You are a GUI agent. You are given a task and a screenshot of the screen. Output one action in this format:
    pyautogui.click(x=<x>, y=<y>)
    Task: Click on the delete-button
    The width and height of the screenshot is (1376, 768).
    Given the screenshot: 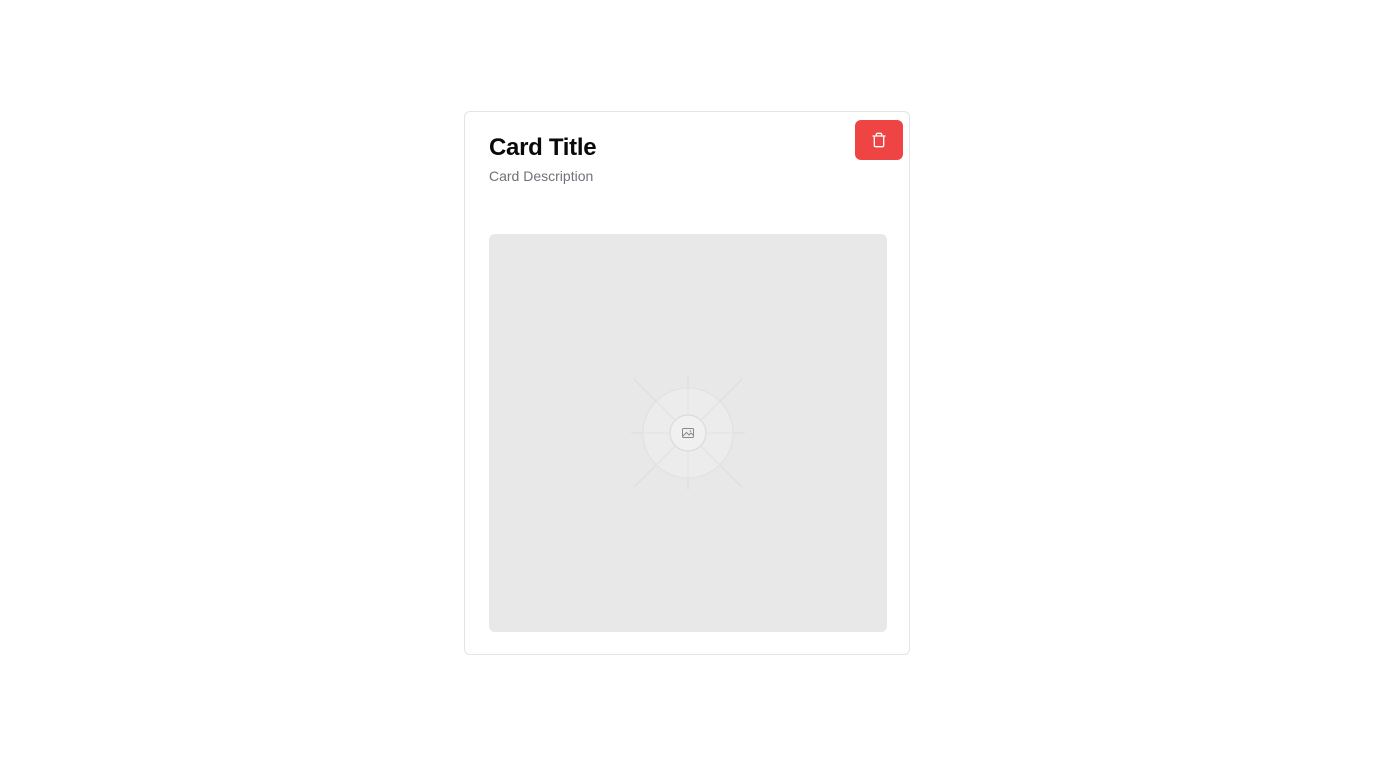 What is the action you would take?
    pyautogui.click(x=879, y=140)
    